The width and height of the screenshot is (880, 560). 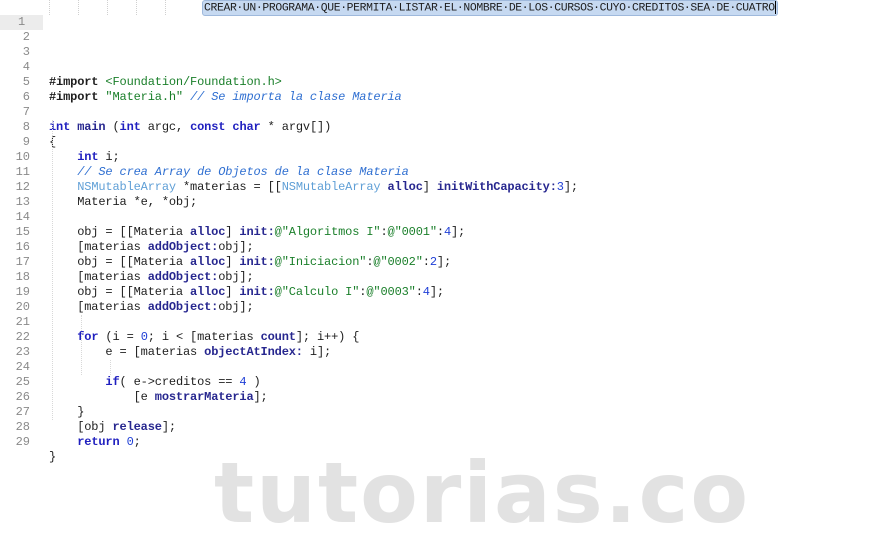 I want to click on code-text: }, so click(x=53, y=457).